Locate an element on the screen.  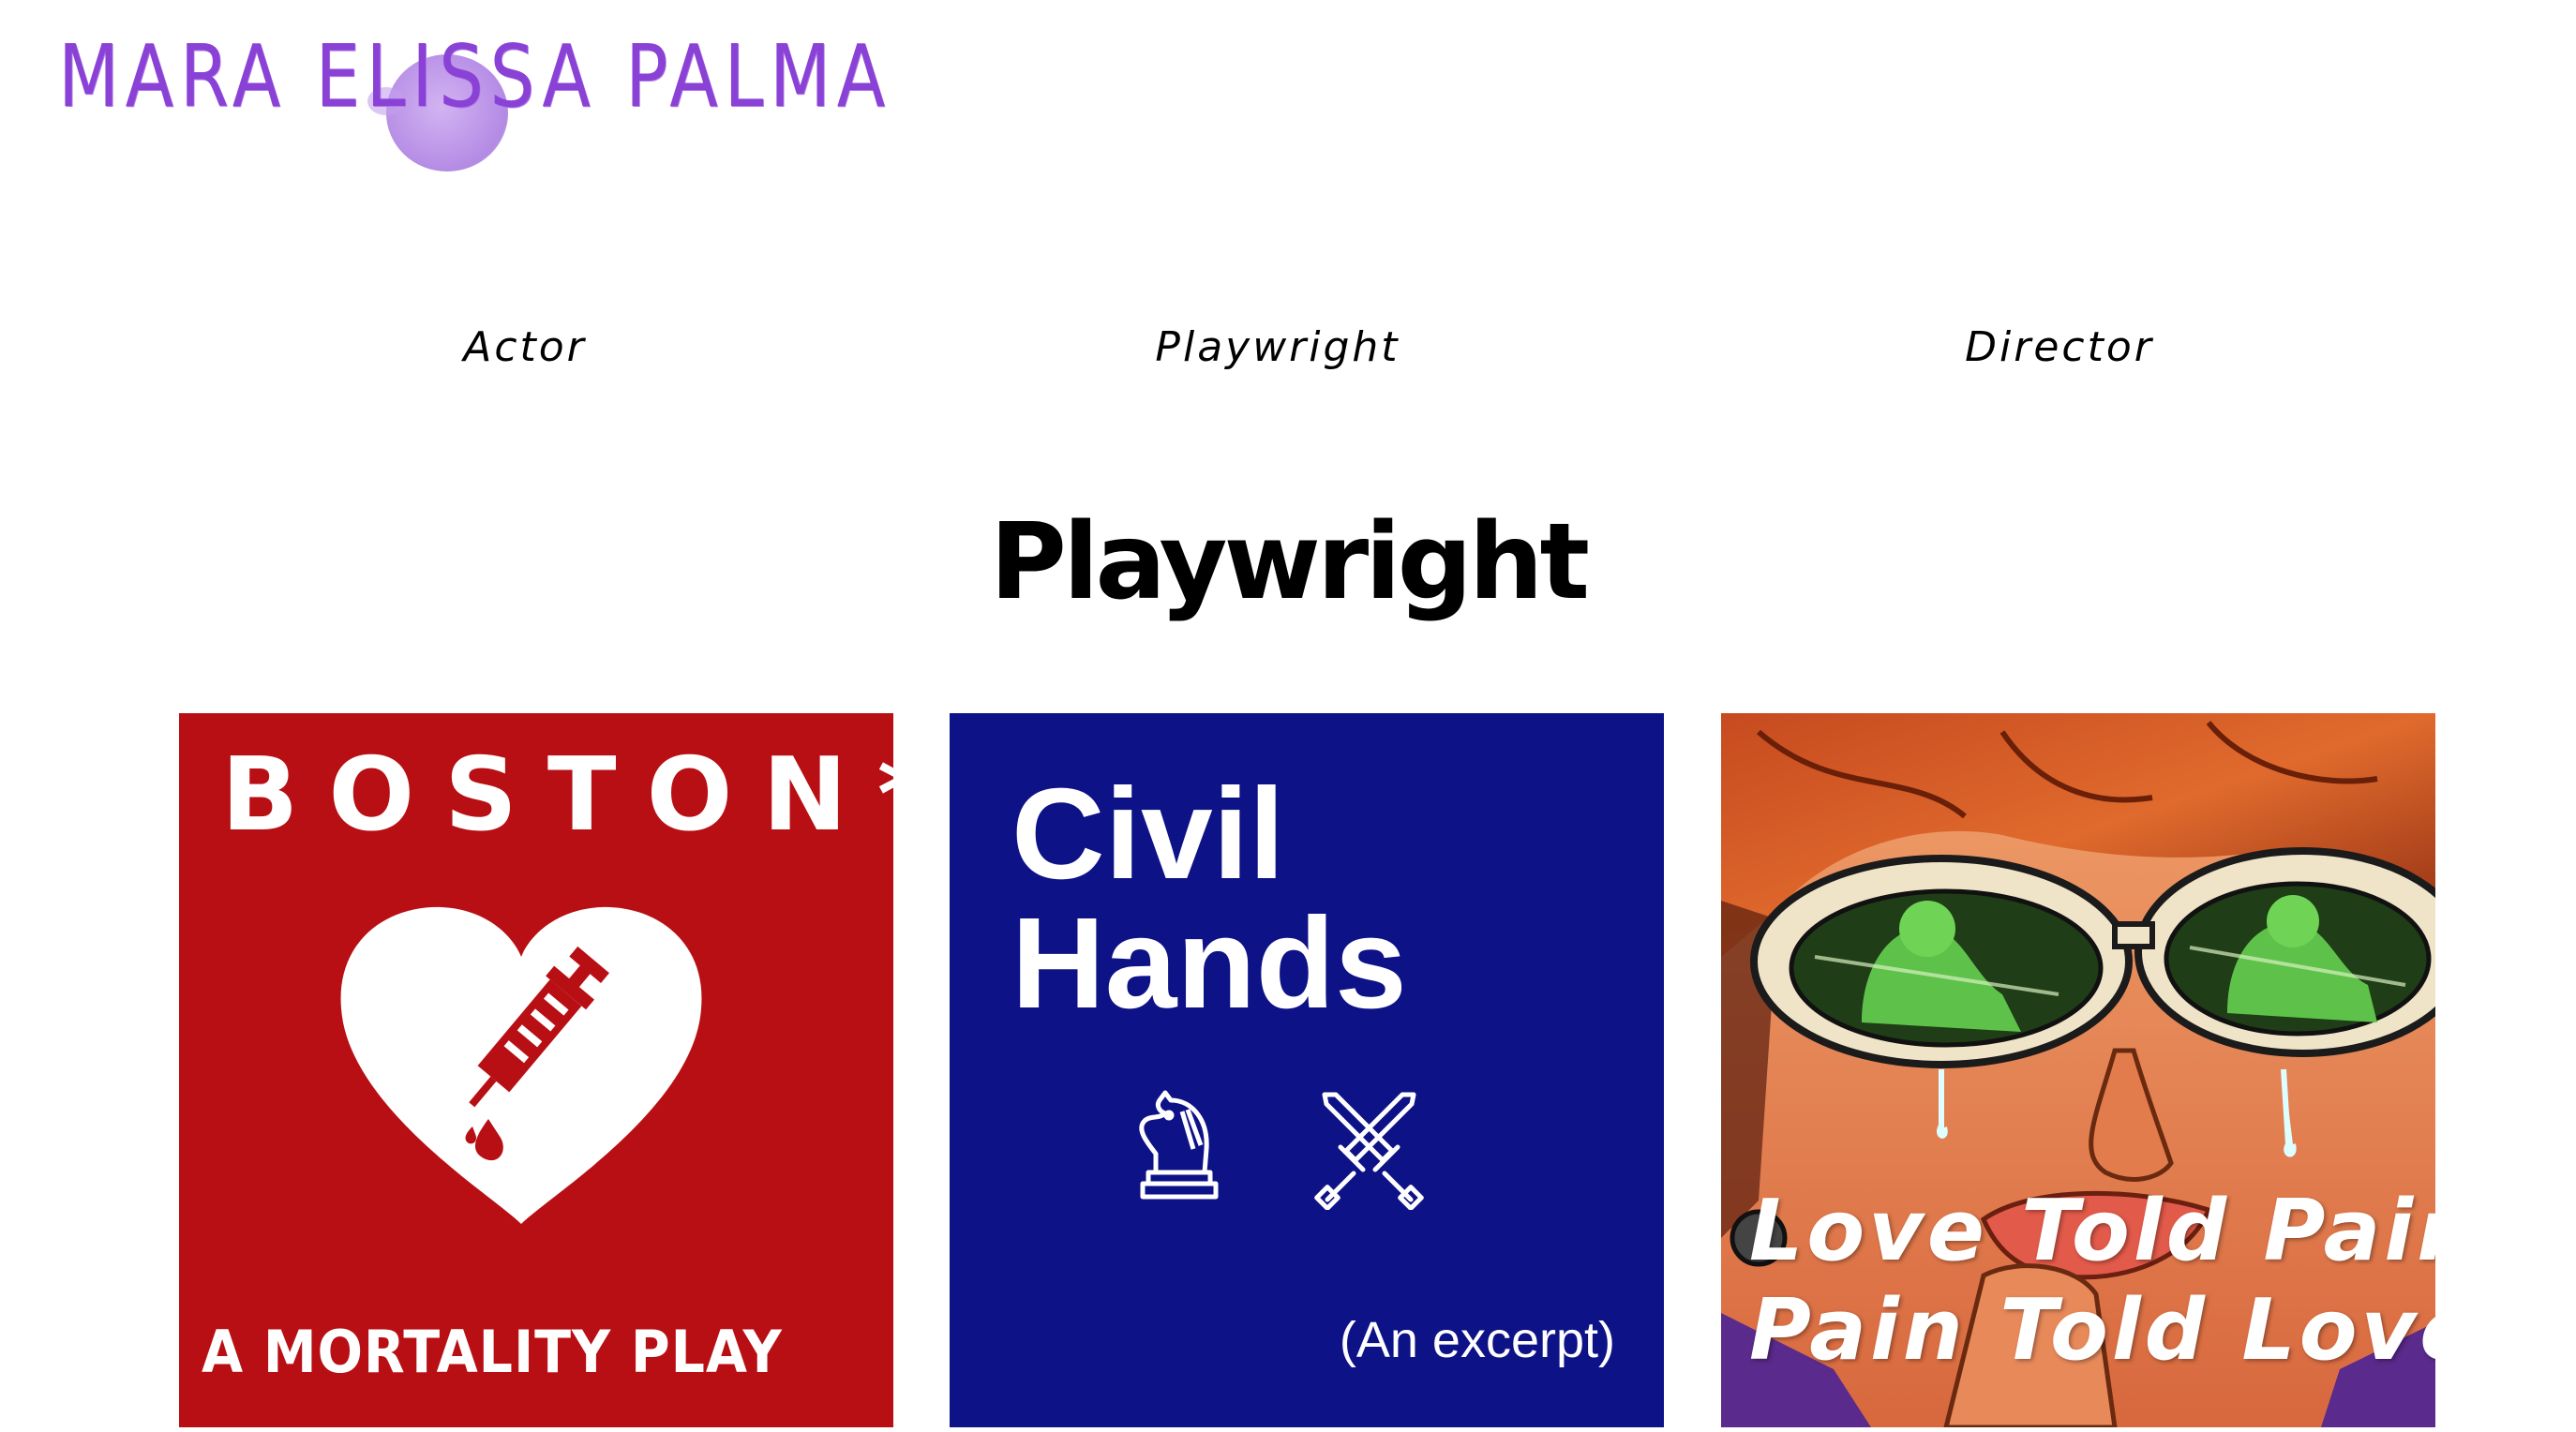
card-boston-title: BOSTON*: is located at coordinates (557, 795).